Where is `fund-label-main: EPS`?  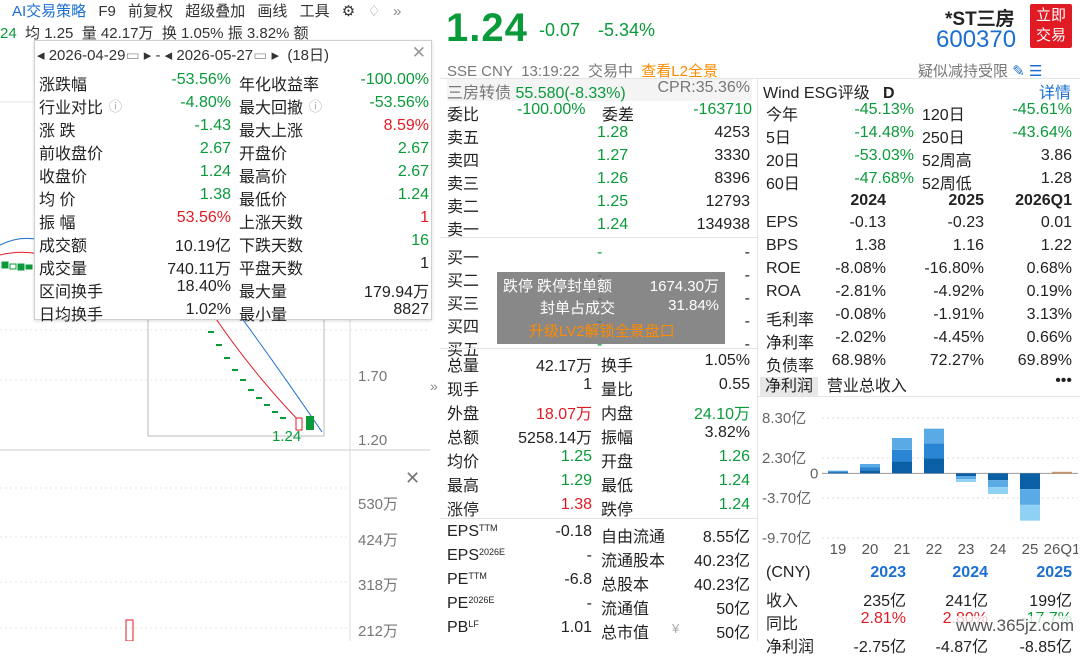 fund-label-main: EPS is located at coordinates (463, 531).